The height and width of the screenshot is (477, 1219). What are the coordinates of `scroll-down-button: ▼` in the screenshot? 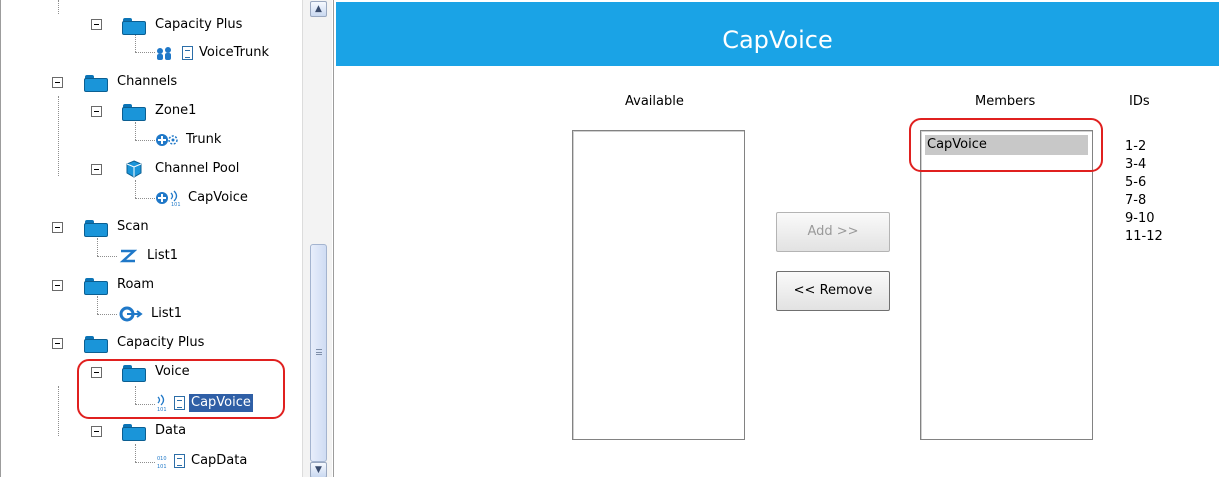 It's located at (318, 469).